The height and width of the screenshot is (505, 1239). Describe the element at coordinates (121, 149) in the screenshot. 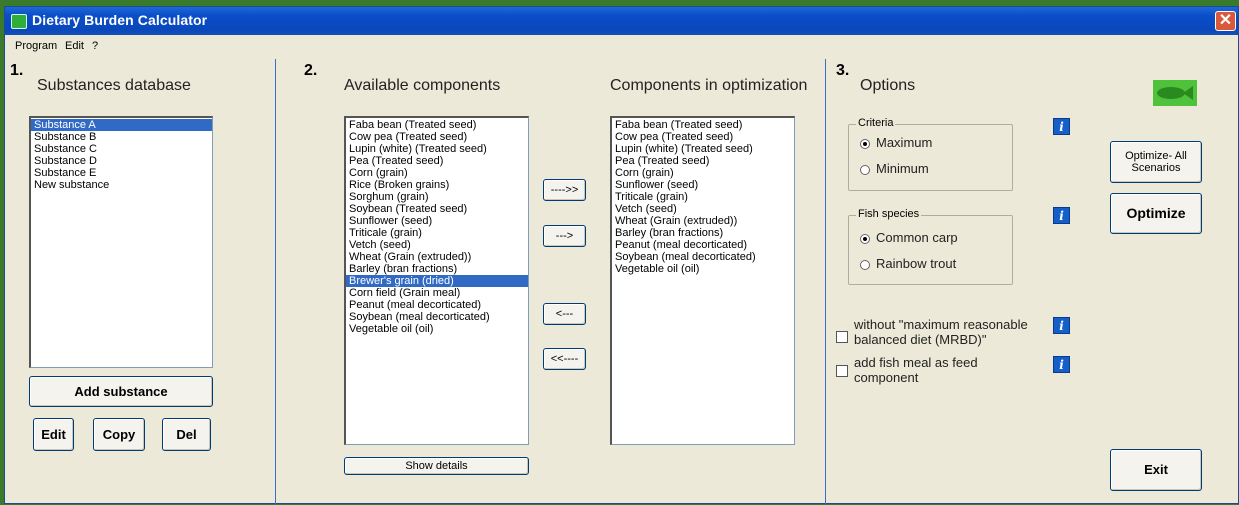

I see `substance-item: Substance C` at that location.